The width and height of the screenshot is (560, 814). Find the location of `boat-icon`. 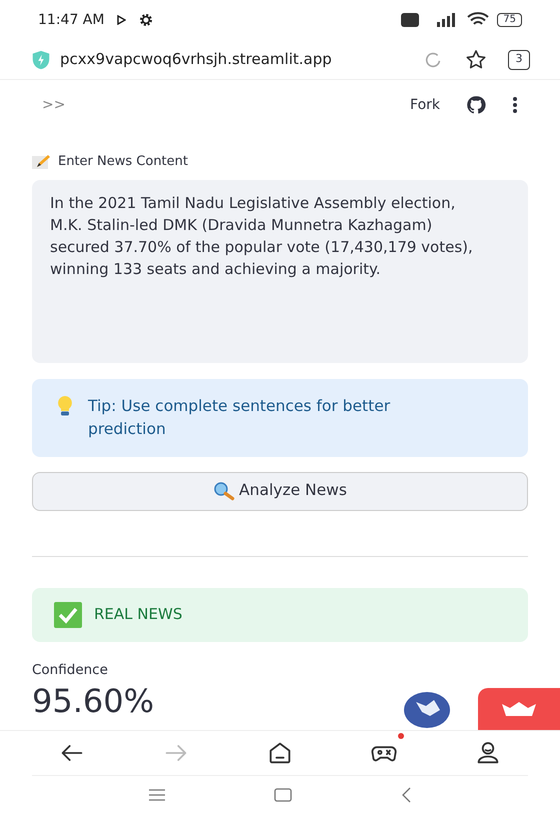

boat-icon is located at coordinates (519, 709).